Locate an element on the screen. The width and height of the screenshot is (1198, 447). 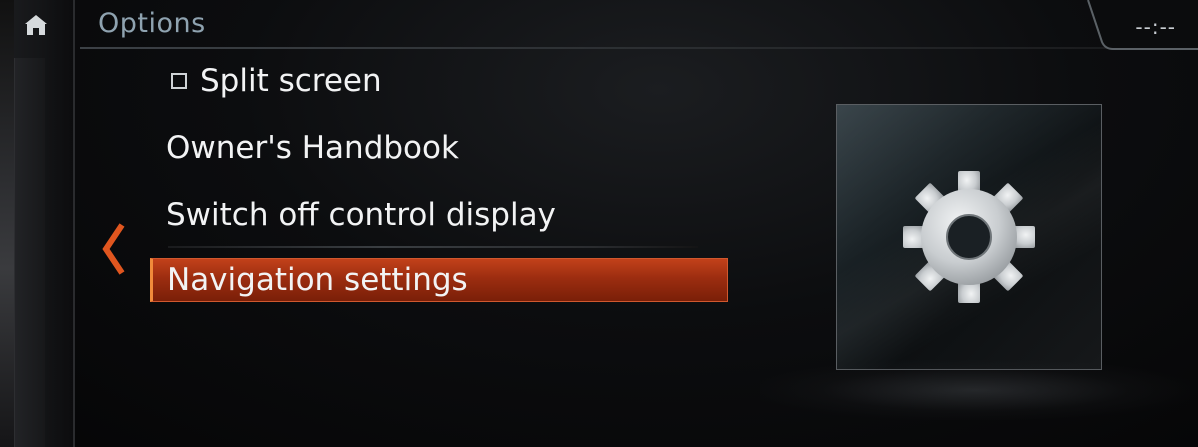
header-divider is located at coordinates (595, 48).